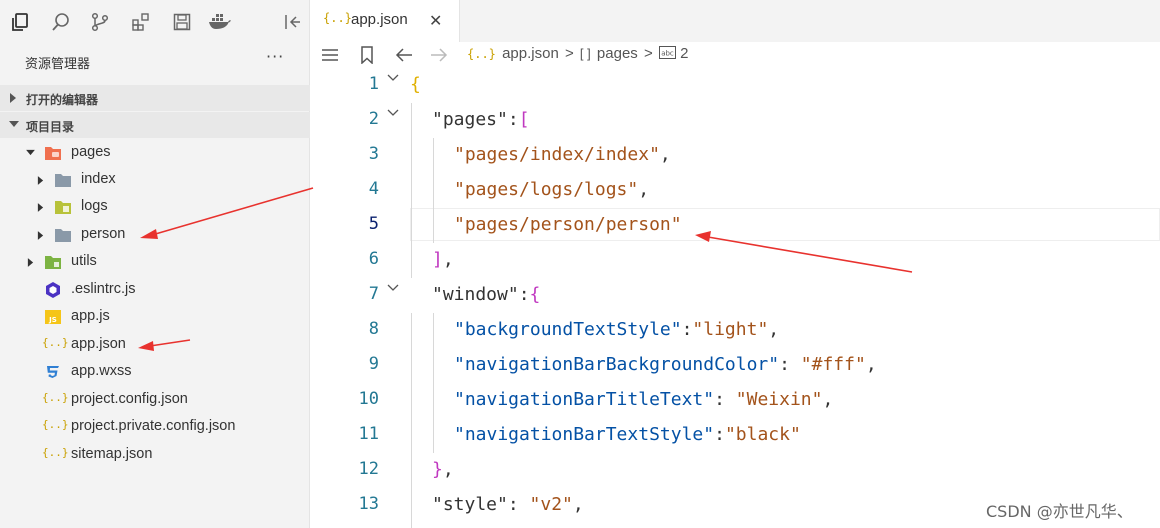 Image resolution: width=1160 pixels, height=528 pixels. I want to click on breadcrumb-file: app.json, so click(530, 53).